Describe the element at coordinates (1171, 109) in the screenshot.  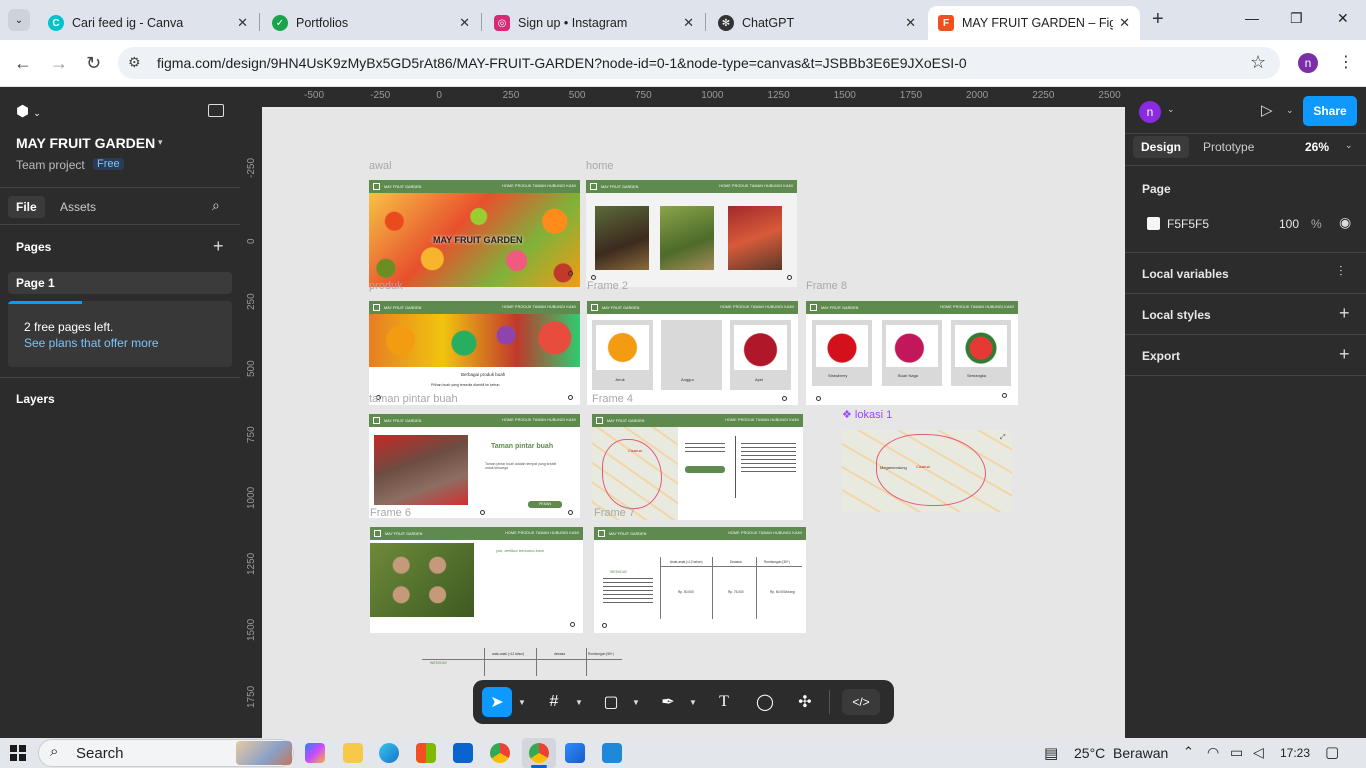
I see `user-menu-chevron-icon: ⌄` at that location.